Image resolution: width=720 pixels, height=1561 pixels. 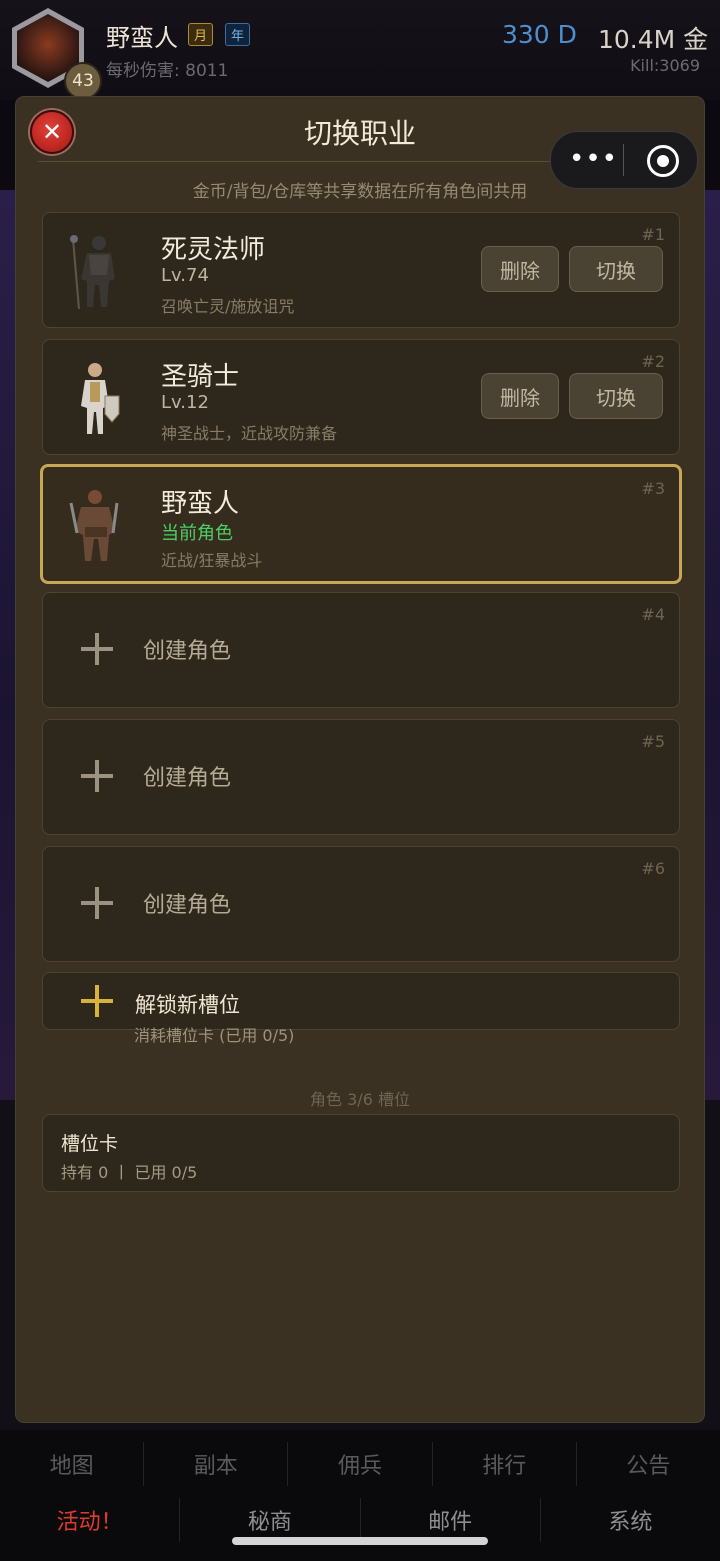 I want to click on nav-mail: 邮件, so click(x=451, y=1520).